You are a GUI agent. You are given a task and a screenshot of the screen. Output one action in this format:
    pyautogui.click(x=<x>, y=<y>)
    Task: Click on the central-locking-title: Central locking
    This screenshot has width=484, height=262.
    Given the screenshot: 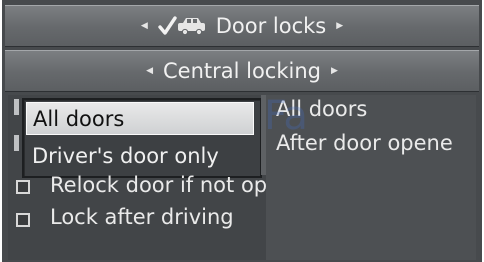 What is the action you would take?
    pyautogui.click(x=241, y=71)
    